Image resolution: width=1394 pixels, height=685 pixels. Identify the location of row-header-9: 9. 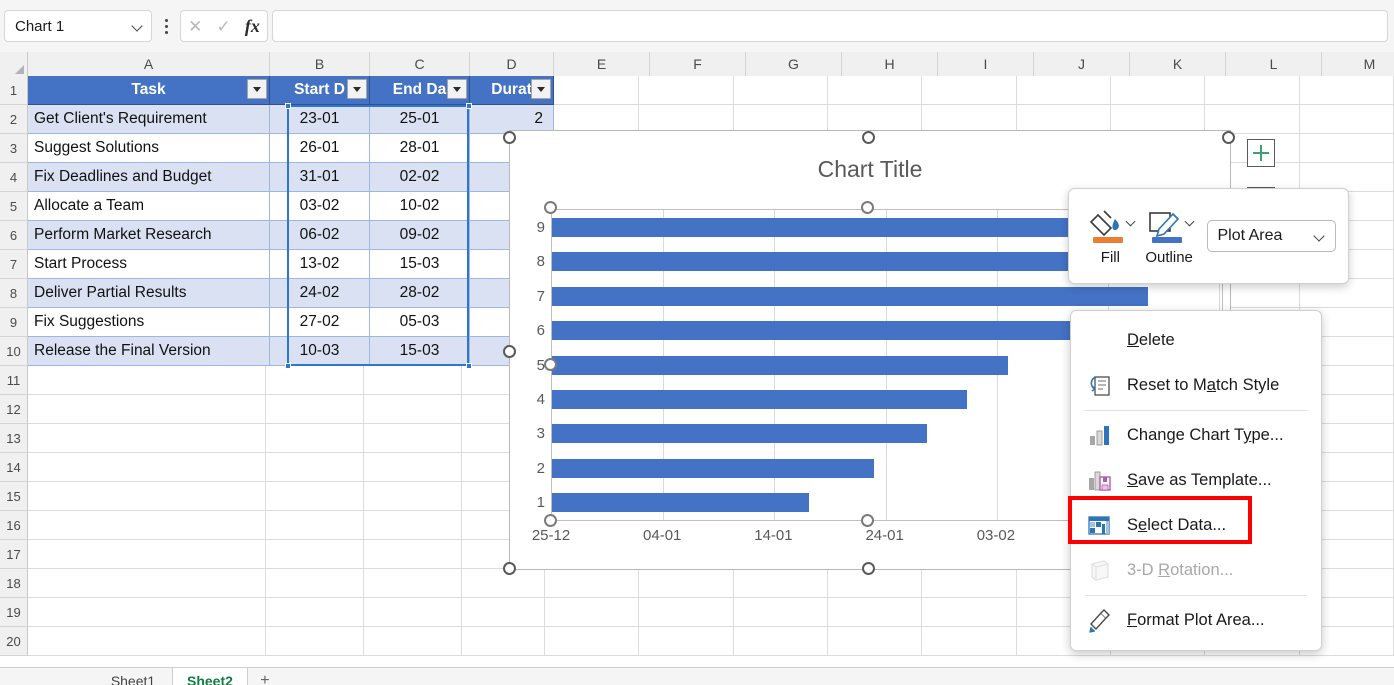
(14, 322).